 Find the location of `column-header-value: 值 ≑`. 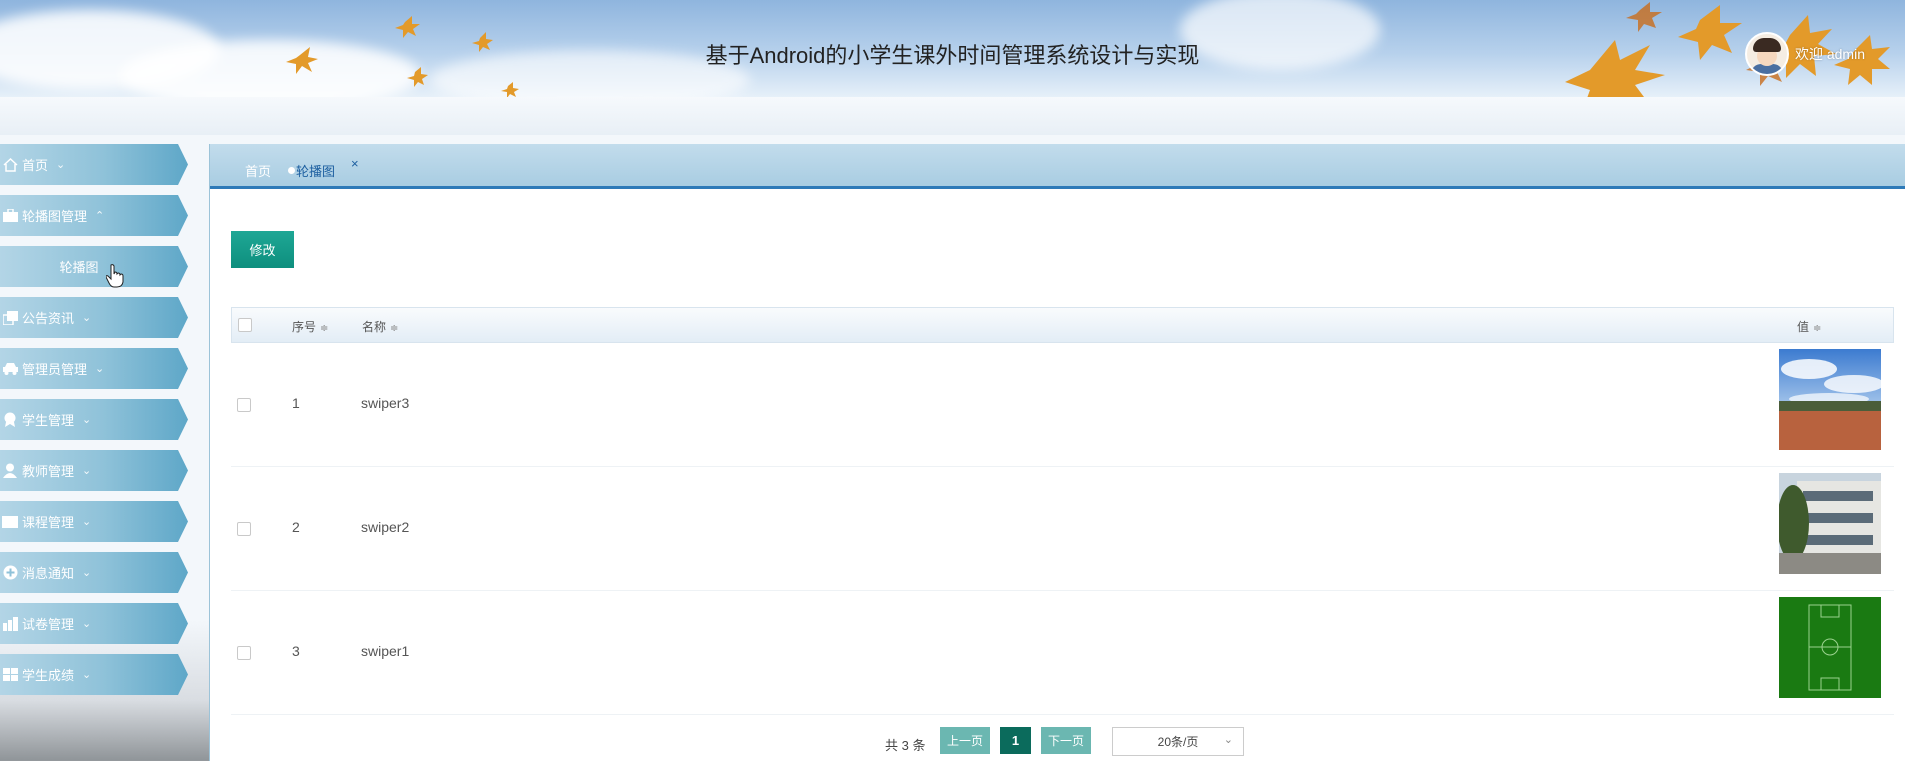

column-header-value: 值 ≑ is located at coordinates (1809, 326).